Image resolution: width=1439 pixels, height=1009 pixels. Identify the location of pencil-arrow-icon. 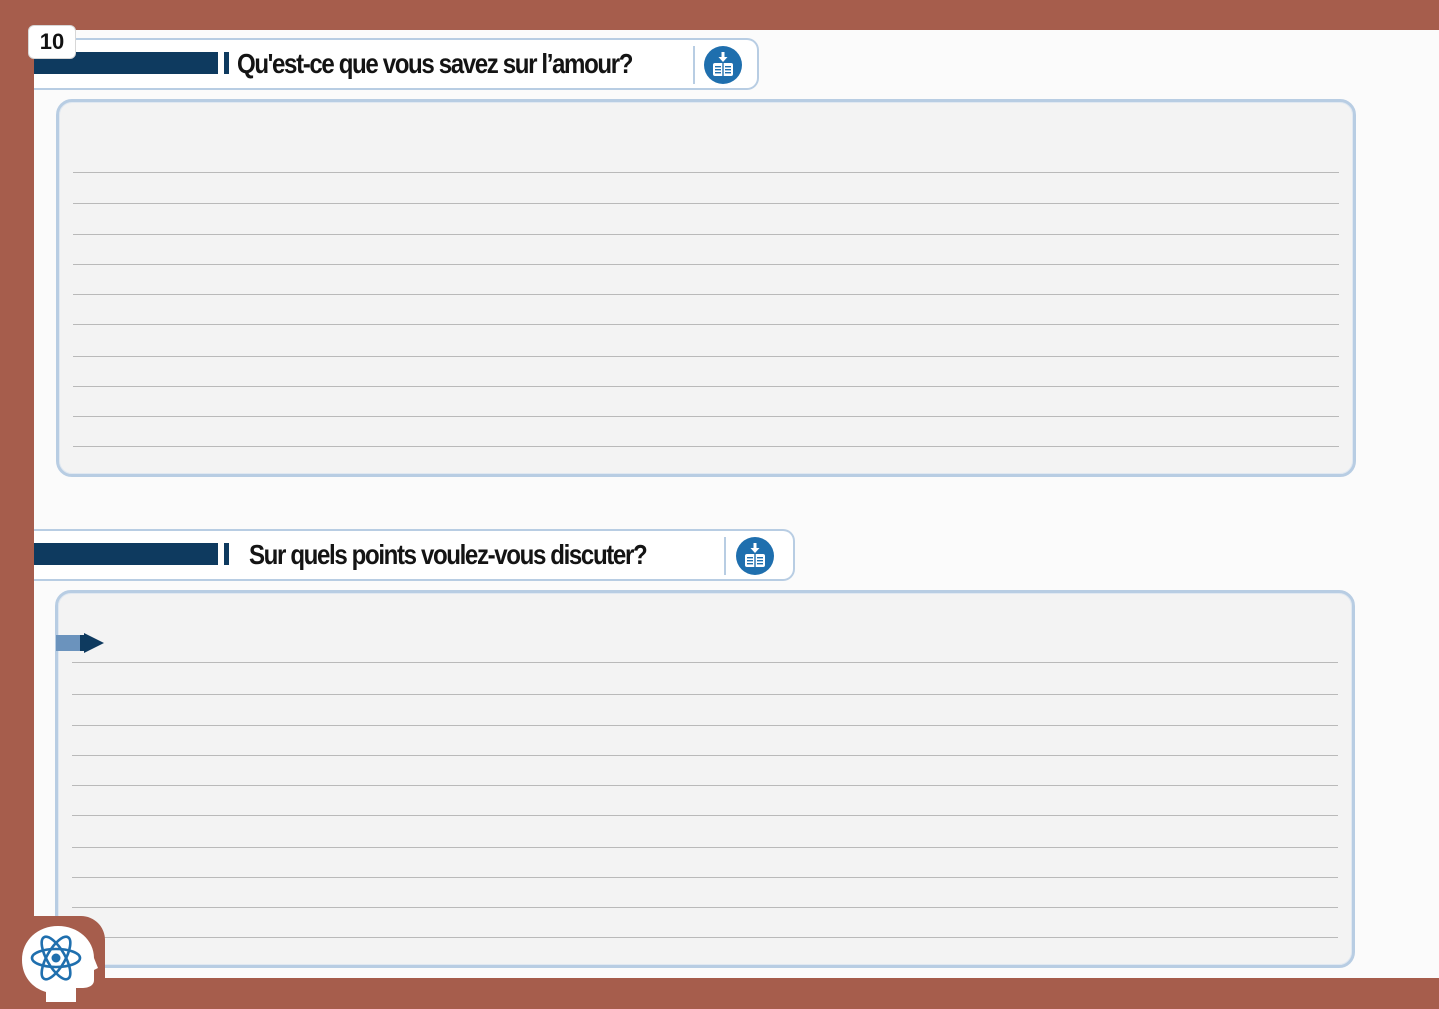
(81, 643).